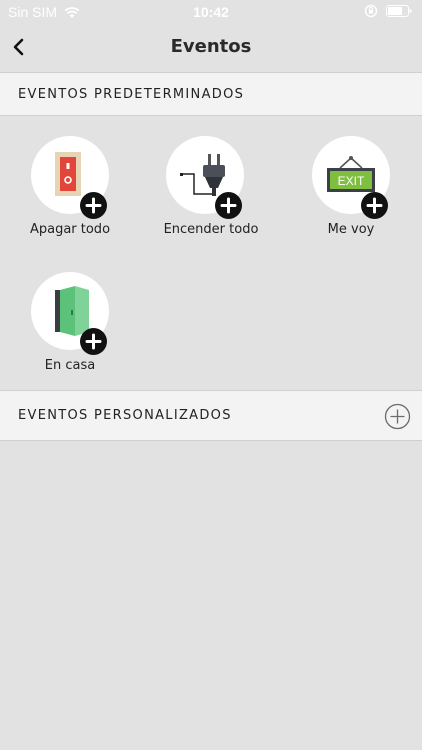 The width and height of the screenshot is (422, 750). What do you see at coordinates (397, 416) in the screenshot?
I see `add-circle-icon` at bounding box center [397, 416].